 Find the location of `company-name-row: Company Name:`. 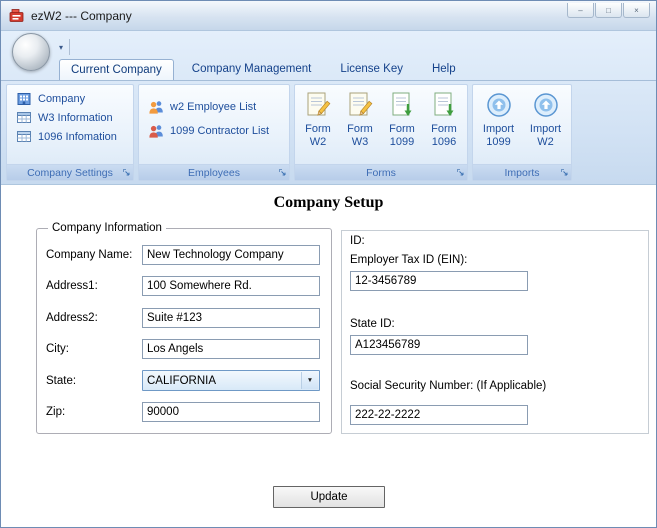

company-name-row: Company Name: is located at coordinates (184, 255).